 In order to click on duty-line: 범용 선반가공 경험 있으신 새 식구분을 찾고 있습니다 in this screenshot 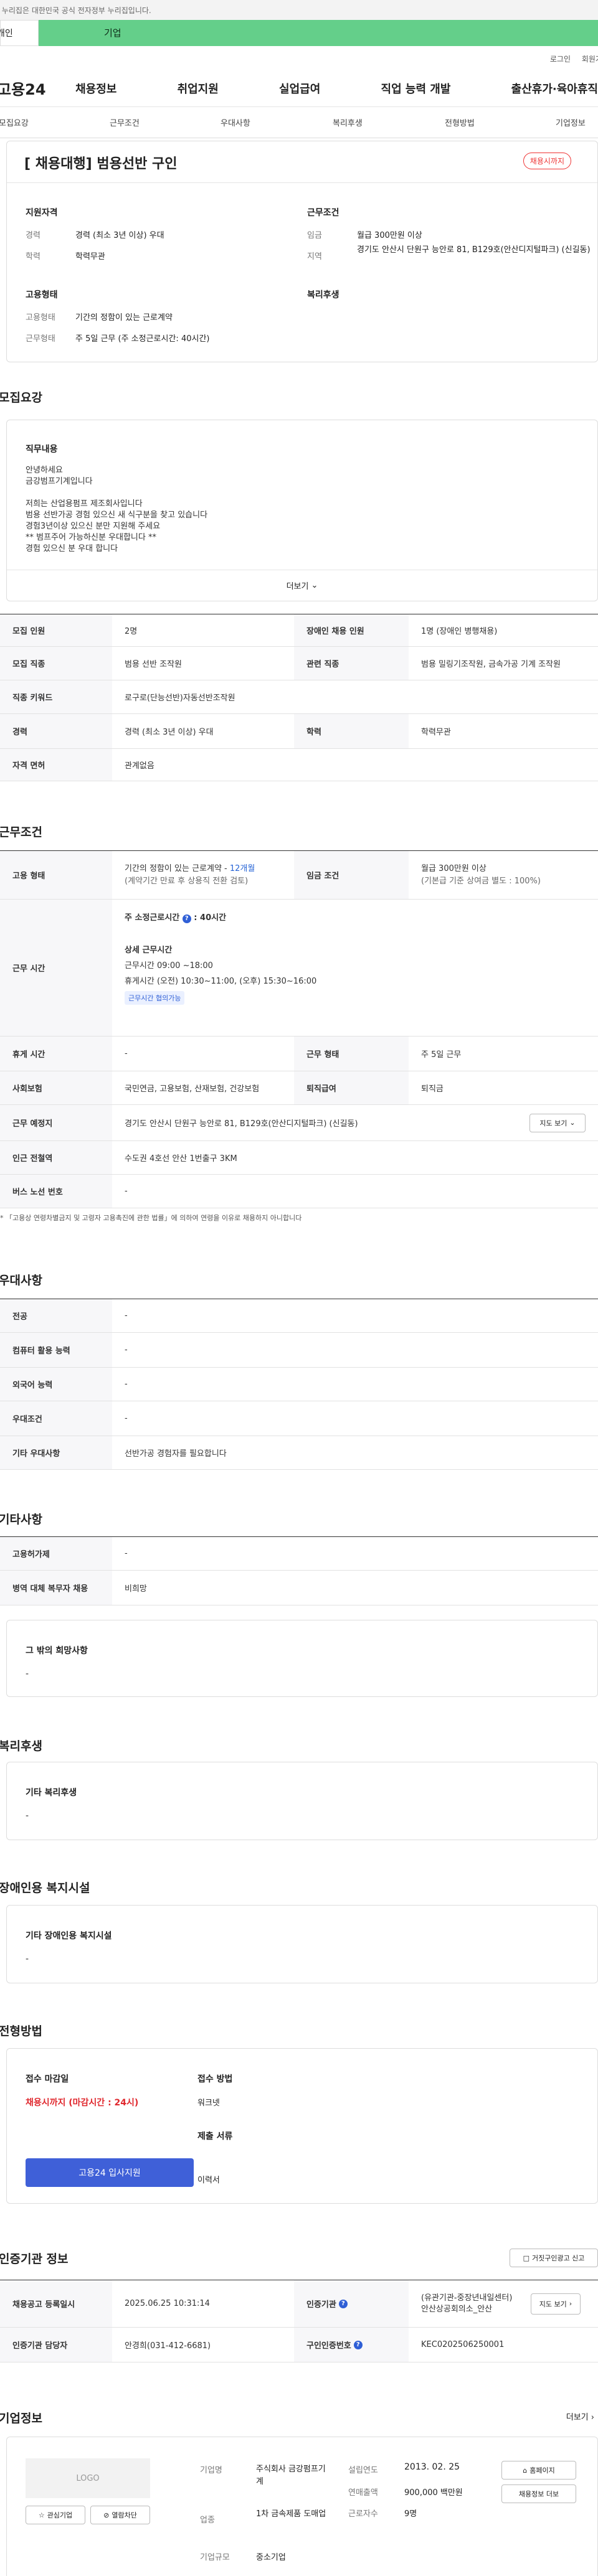, I will do `click(117, 515)`.